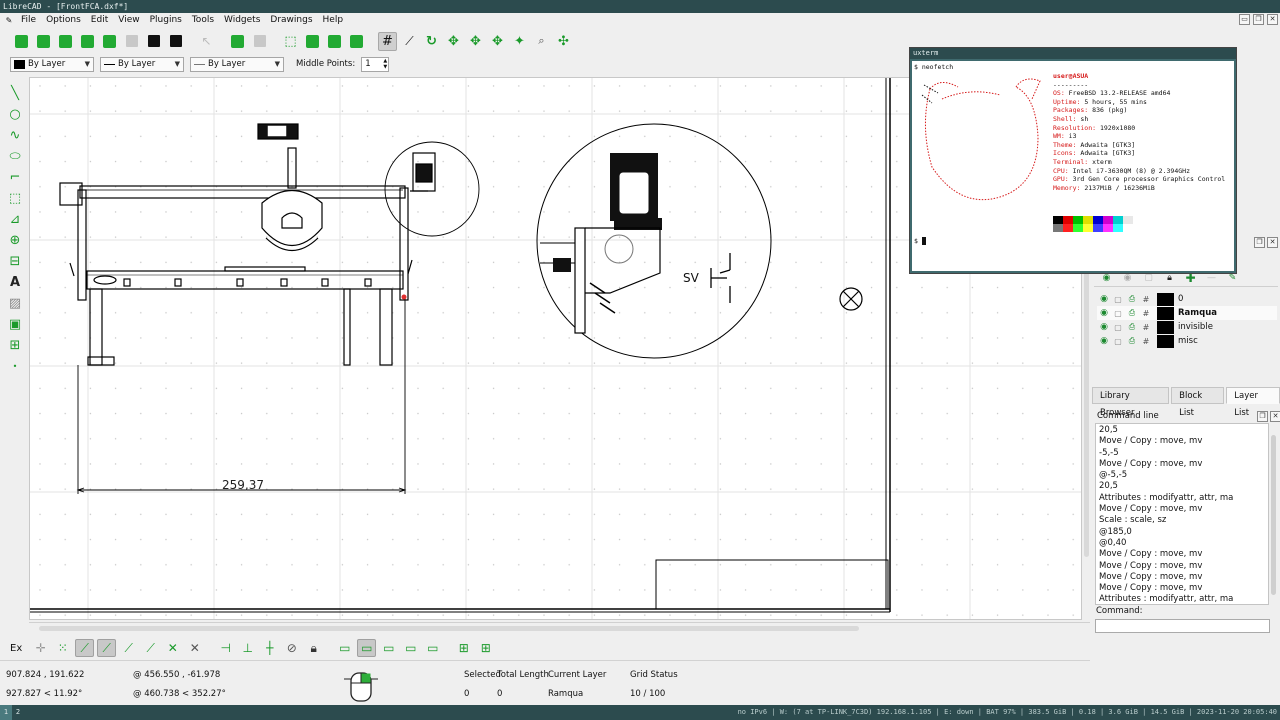 Image resolution: width=1280 pixels, height=720 pixels. Describe the element at coordinates (563, 41) in the screenshot. I see `zoom-pan-button: ✣` at that location.